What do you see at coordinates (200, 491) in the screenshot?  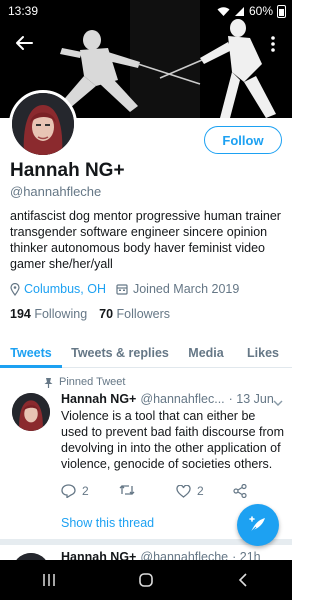 I see `like-count: 2` at bounding box center [200, 491].